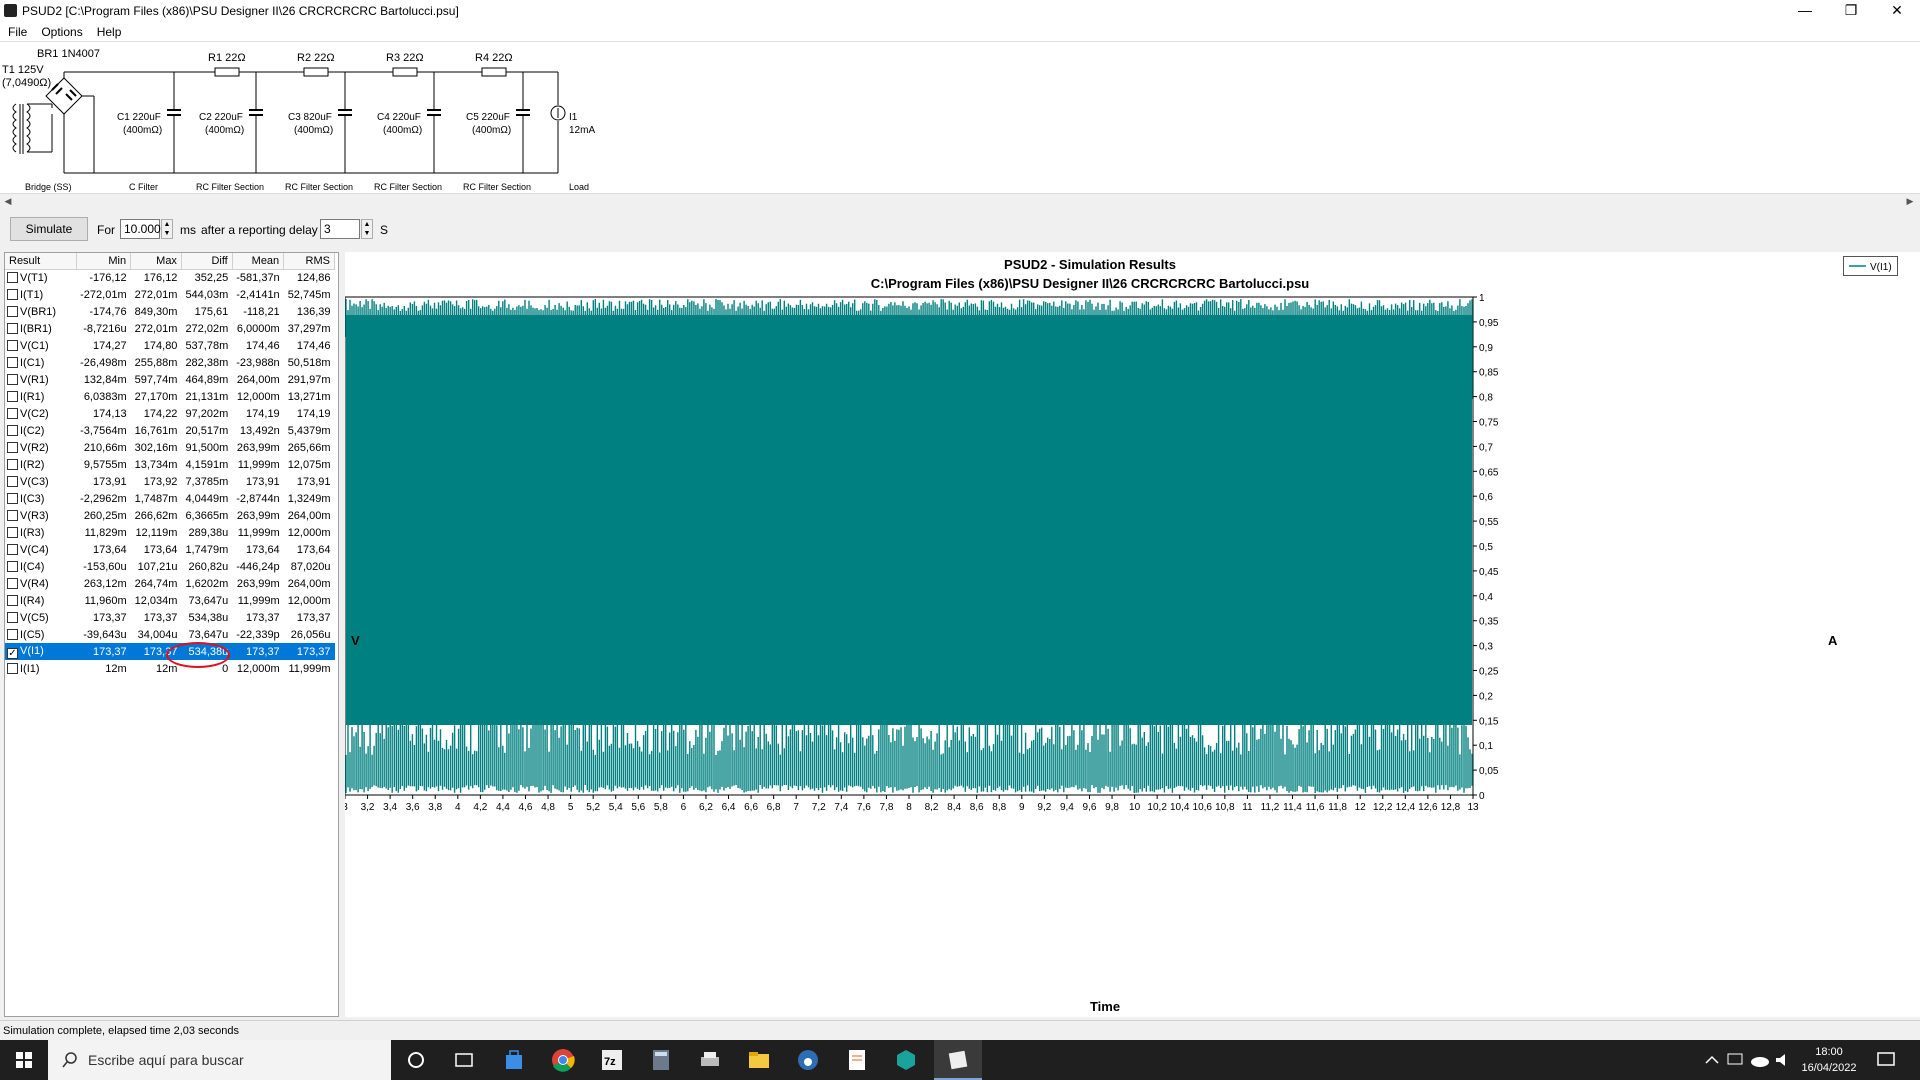 The height and width of the screenshot is (1080, 1920). I want to click on duration-input: 10.000, so click(140, 229).